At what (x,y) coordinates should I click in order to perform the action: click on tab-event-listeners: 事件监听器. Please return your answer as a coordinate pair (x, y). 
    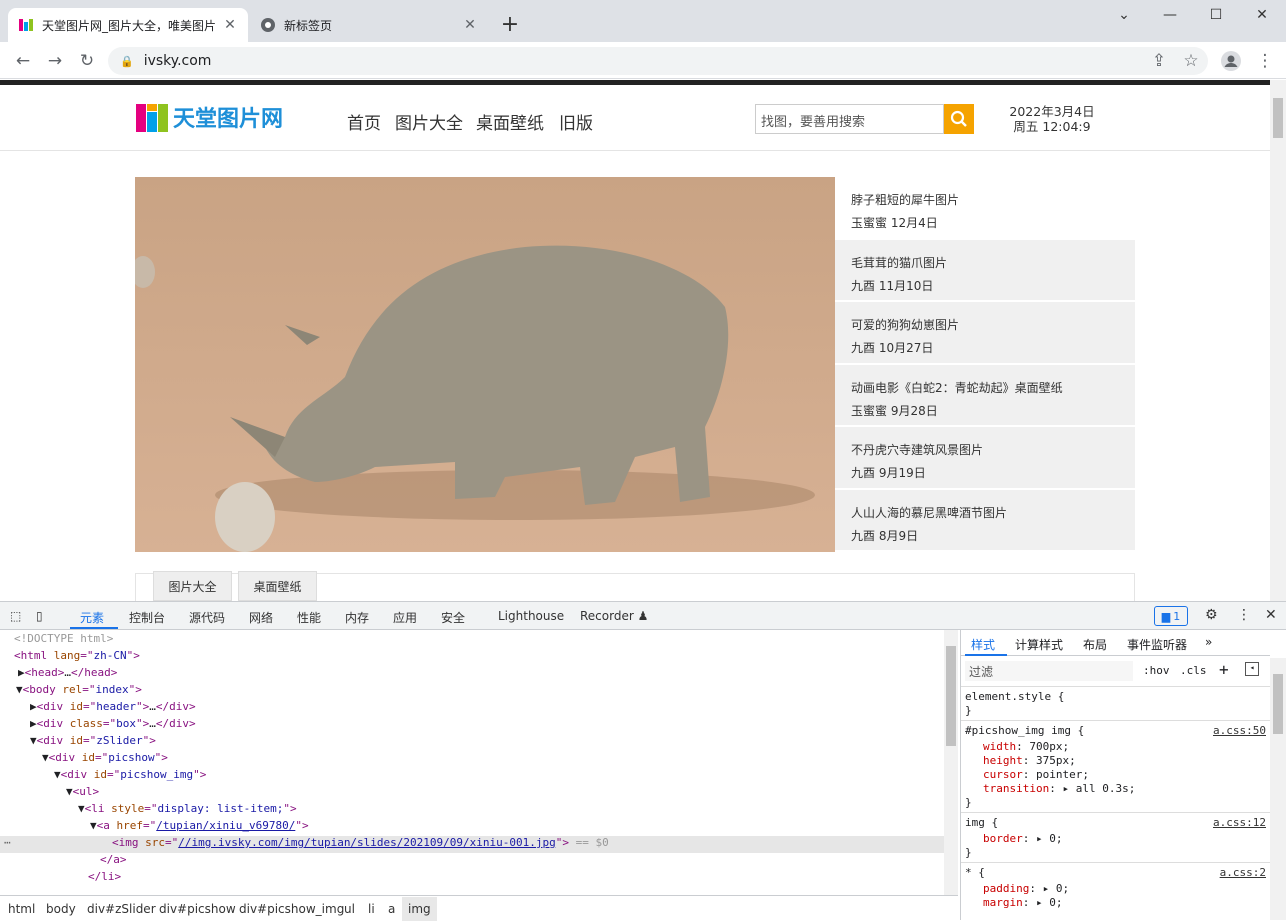
    Looking at the image, I should click on (1157, 644).